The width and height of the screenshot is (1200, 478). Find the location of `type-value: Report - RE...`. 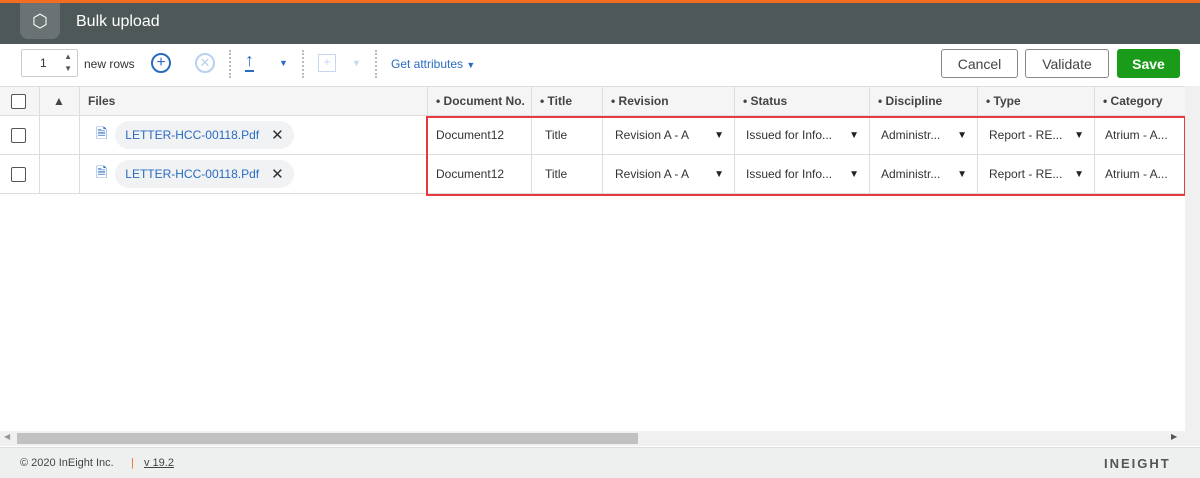

type-value: Report - RE... is located at coordinates (1026, 174).